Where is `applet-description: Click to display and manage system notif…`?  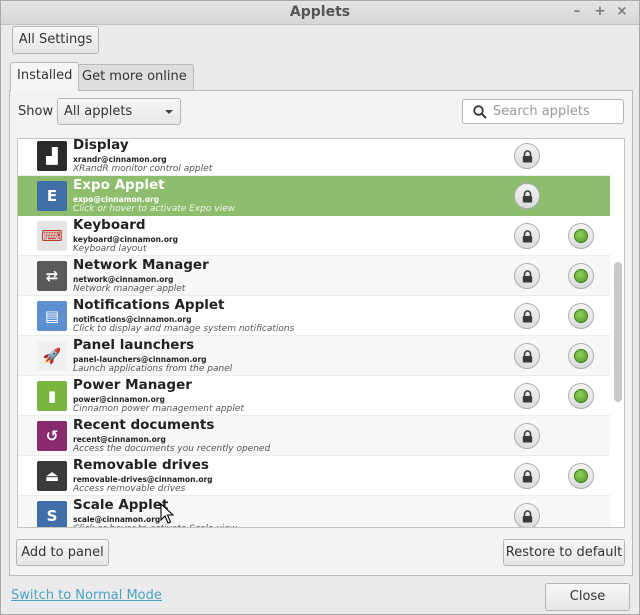
applet-description: Click to display and manage system notif… is located at coordinates (184, 329).